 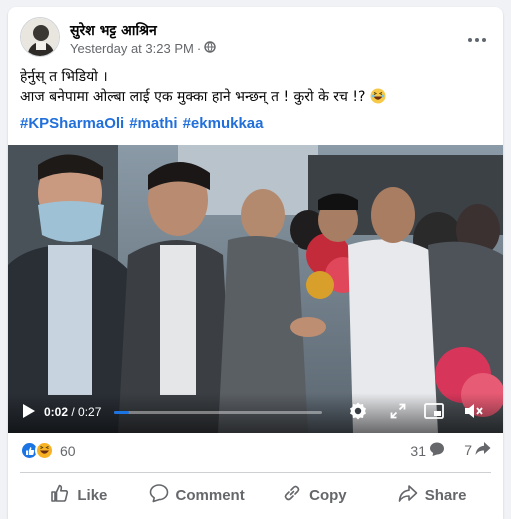 I want to click on settings-button, so click(x=358, y=413).